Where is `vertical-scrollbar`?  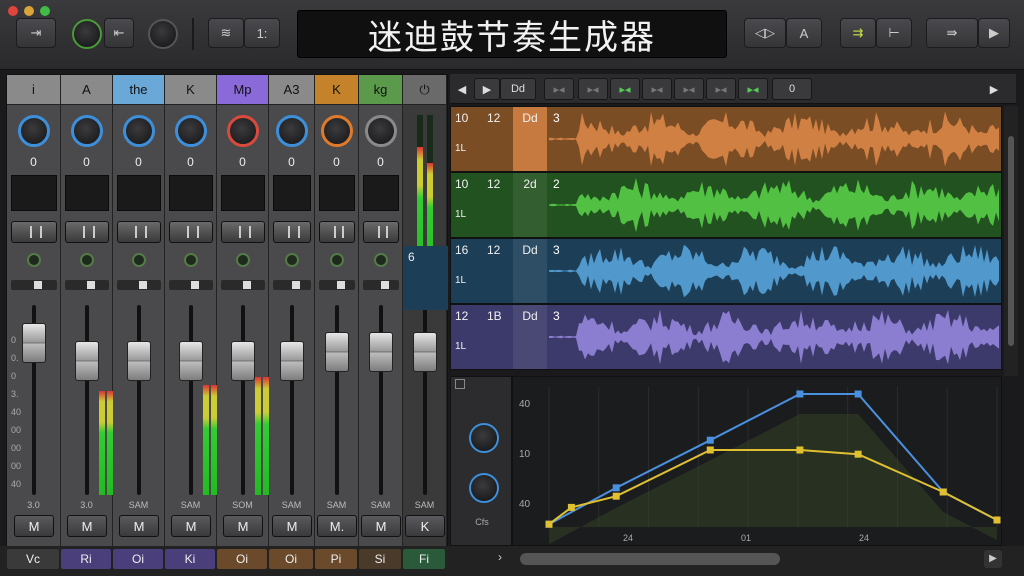 vertical-scrollbar is located at coordinates (1011, 241).